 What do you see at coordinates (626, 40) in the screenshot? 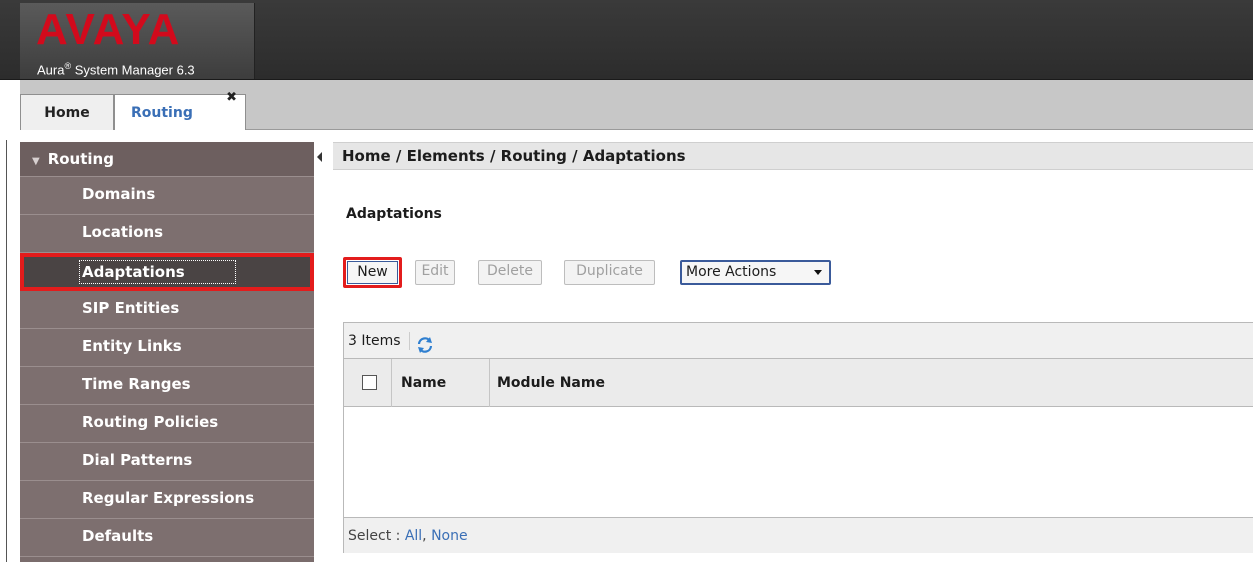
I see `app-header: AVAYA Aura® System Manager 6.3` at bounding box center [626, 40].